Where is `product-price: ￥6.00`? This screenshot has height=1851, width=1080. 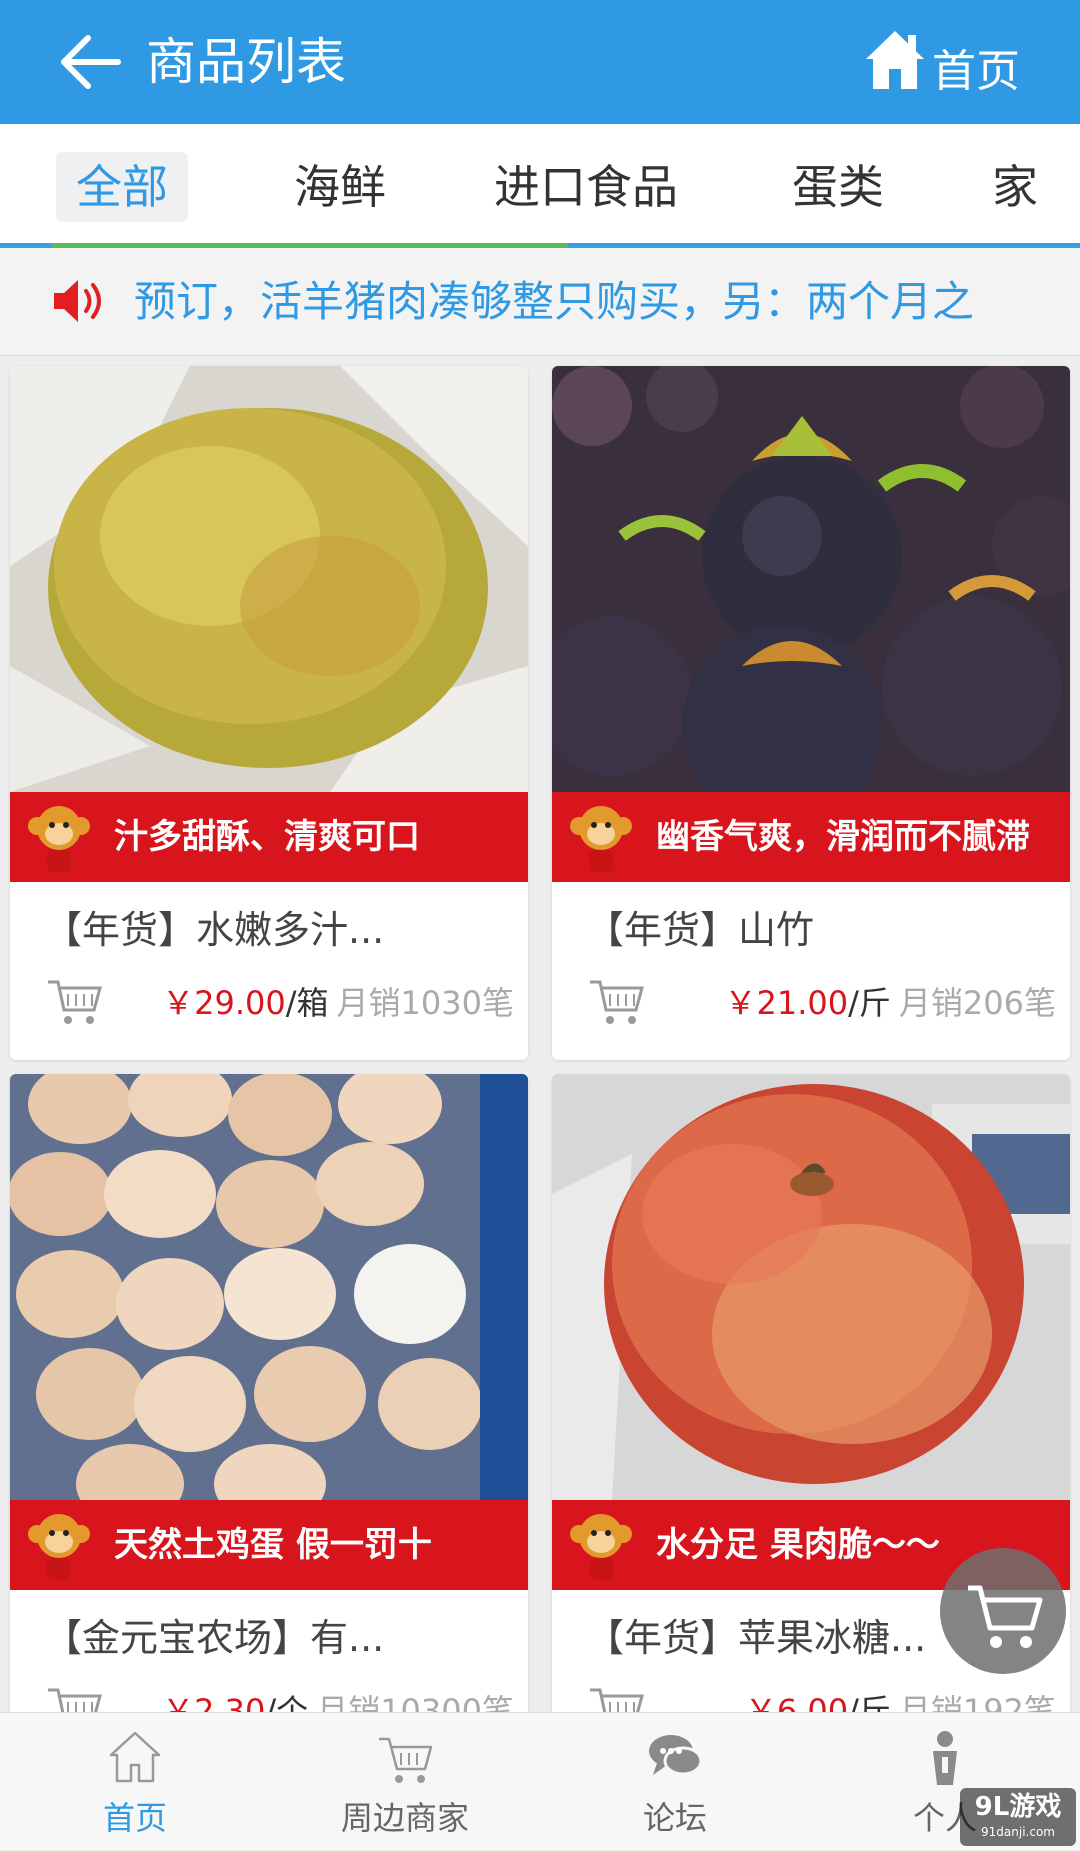 product-price: ￥6.00 is located at coordinates (796, 1702).